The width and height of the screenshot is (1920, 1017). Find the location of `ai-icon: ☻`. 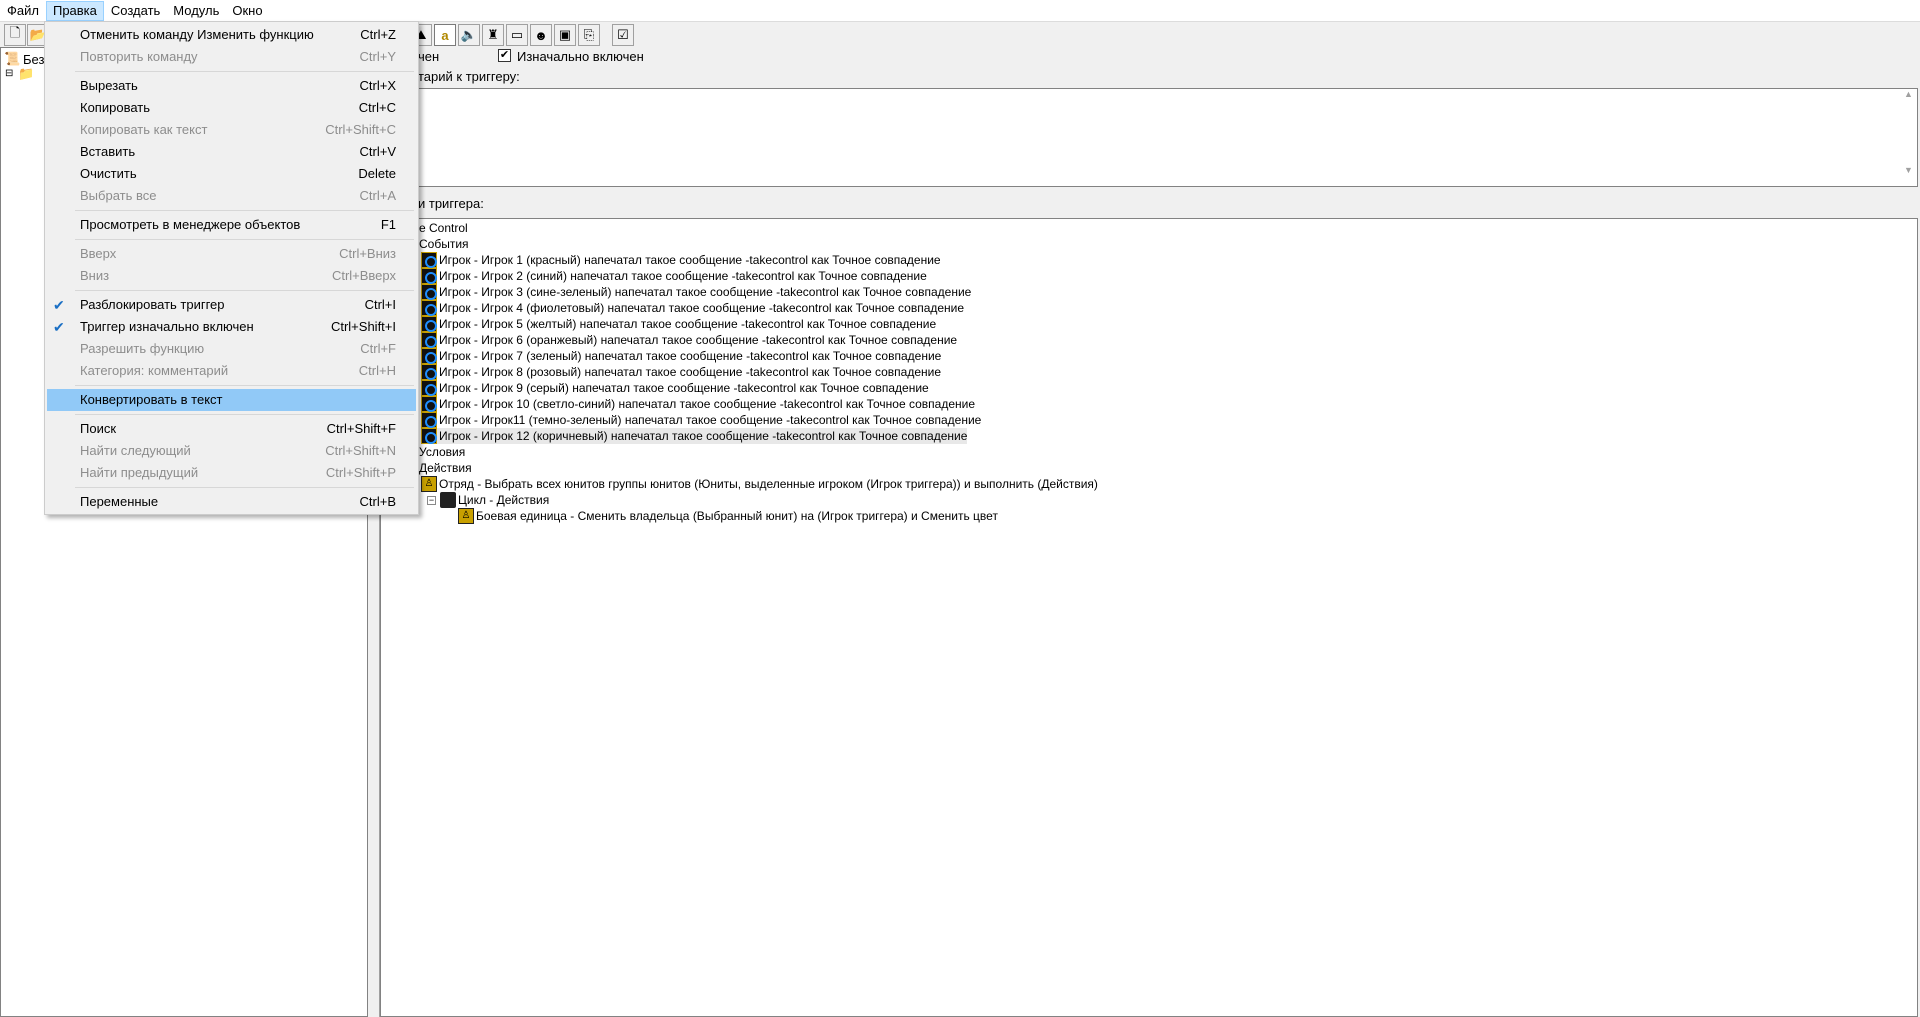

ai-icon: ☻ is located at coordinates (541, 35).